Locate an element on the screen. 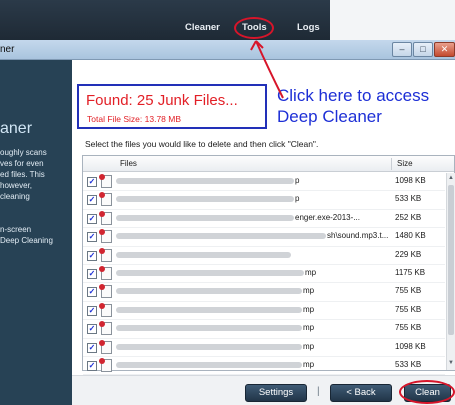 The width and height of the screenshot is (455, 405). table-row: ✓ enger.exe-2013-... 252 KB is located at coordinates (264, 219).